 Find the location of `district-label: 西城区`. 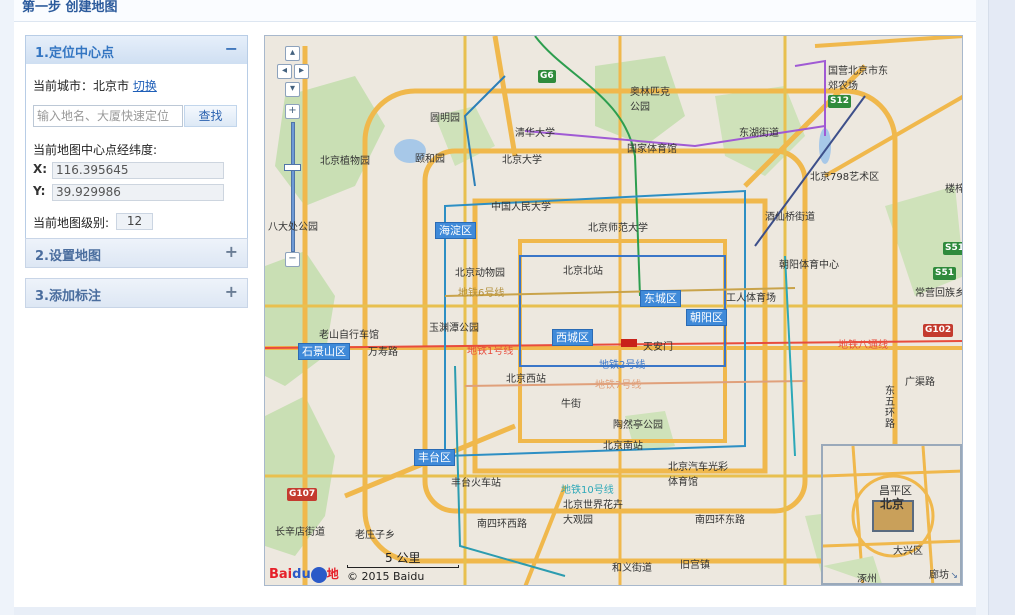

district-label: 西城区 is located at coordinates (572, 337).